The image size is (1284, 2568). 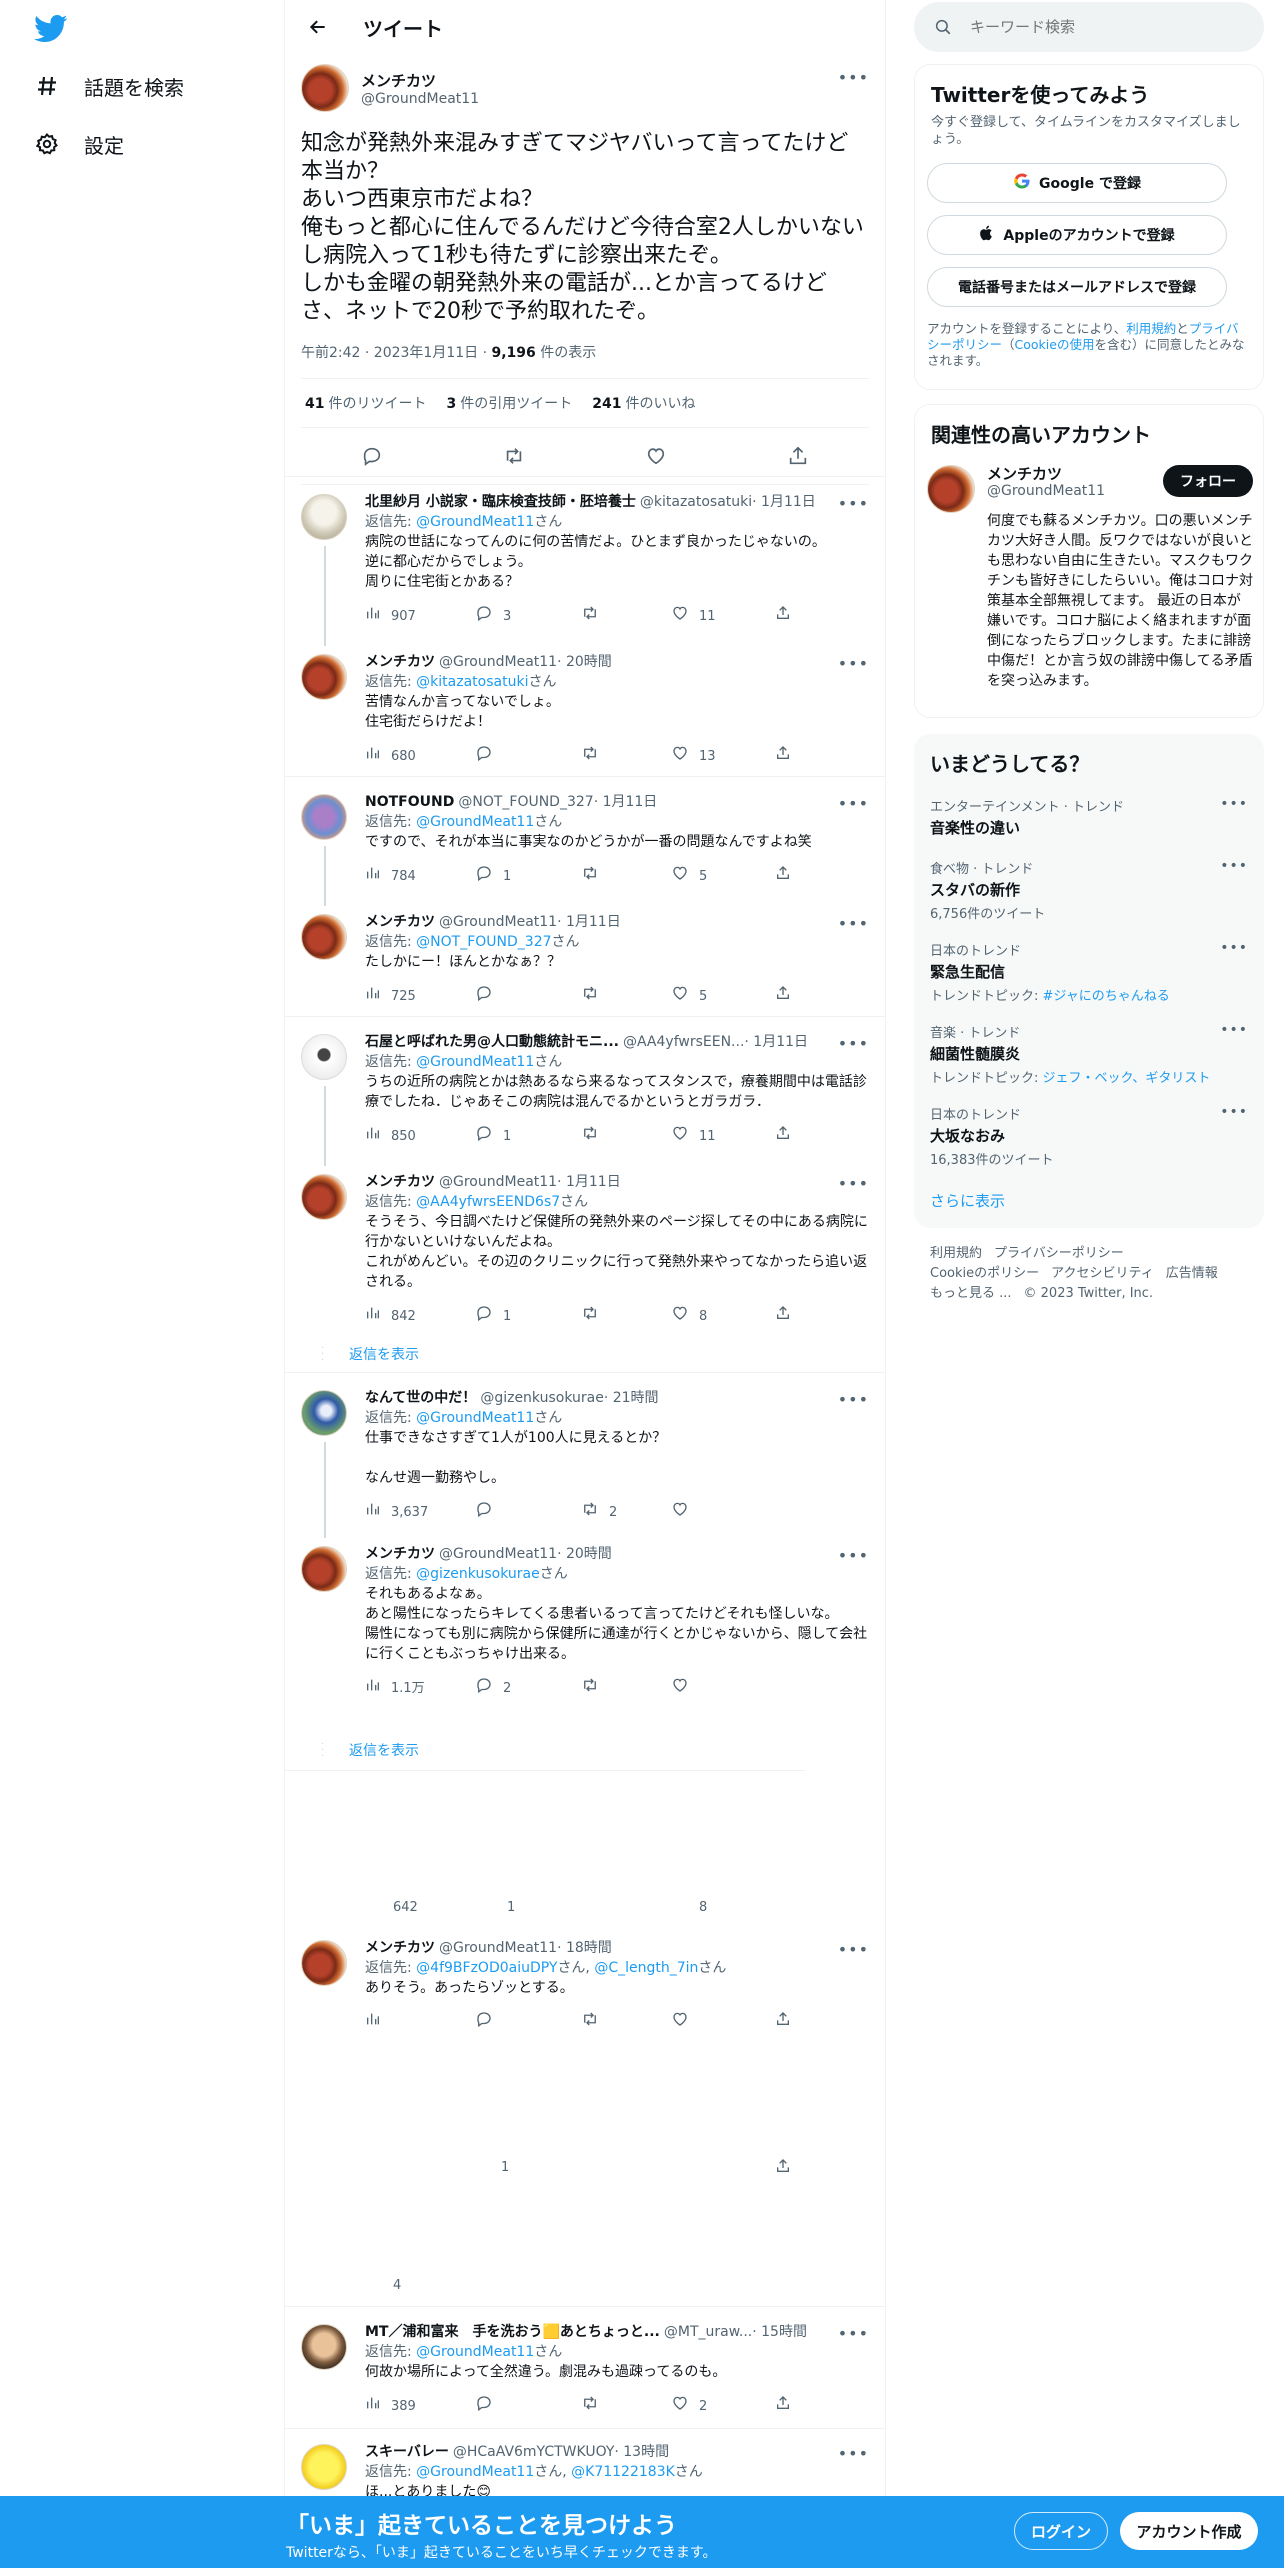 What do you see at coordinates (109, 86) in the screenshot?
I see `nav-explore: 話題を検索` at bounding box center [109, 86].